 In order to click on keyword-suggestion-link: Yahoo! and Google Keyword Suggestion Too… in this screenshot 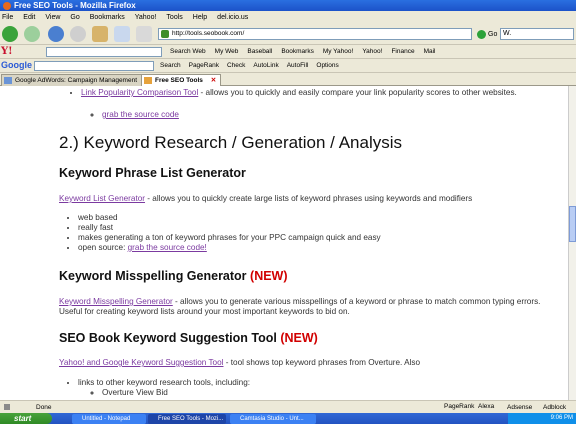, I will do `click(141, 362)`.